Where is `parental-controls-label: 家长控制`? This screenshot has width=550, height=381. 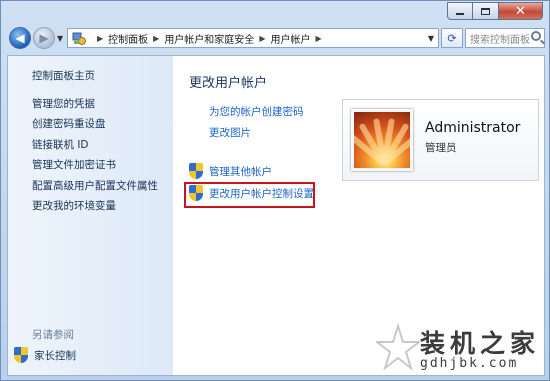 parental-controls-label: 家长控制 is located at coordinates (55, 355).